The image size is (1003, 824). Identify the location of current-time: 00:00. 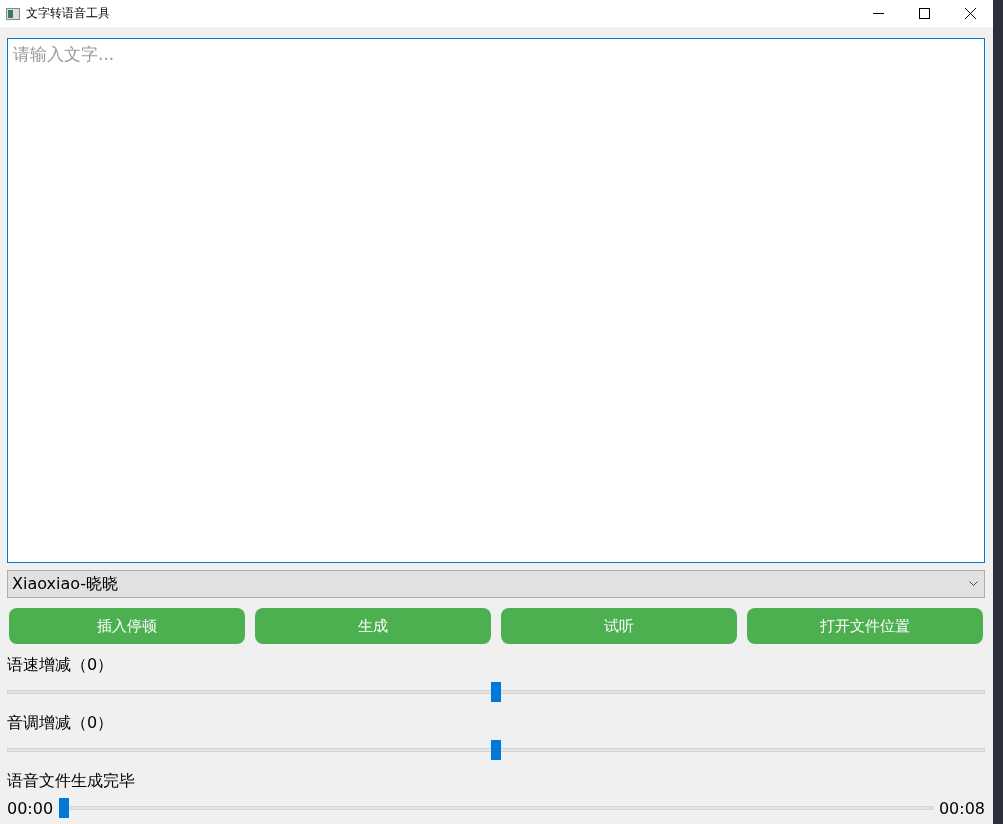
(30, 808).